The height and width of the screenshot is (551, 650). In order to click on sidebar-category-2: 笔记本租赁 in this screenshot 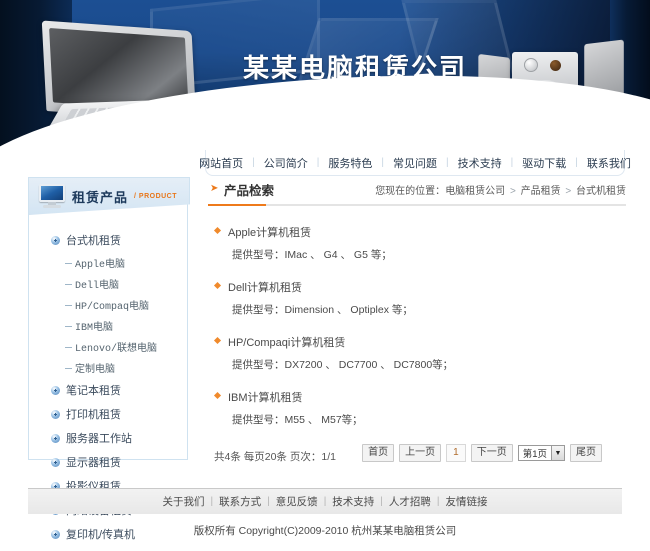, I will do `click(108, 390)`.